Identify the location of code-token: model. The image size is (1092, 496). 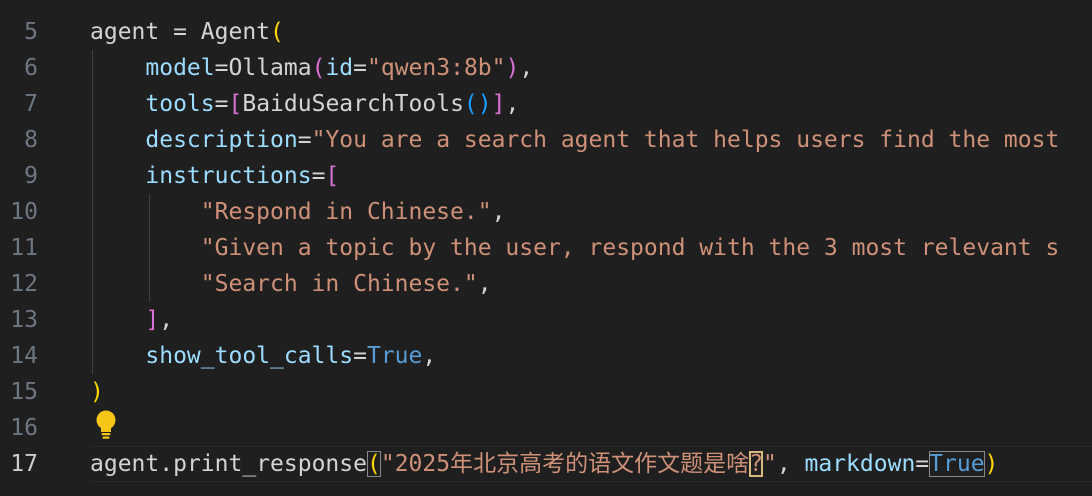
(180, 68).